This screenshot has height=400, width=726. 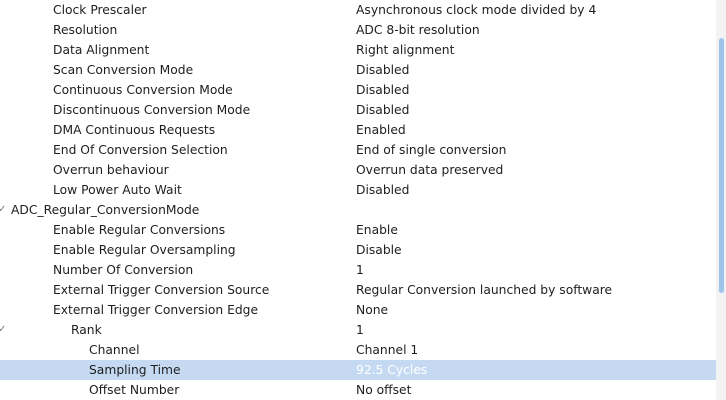 What do you see at coordinates (123, 70) in the screenshot?
I see `param-label: Scan Conversion Mode` at bounding box center [123, 70].